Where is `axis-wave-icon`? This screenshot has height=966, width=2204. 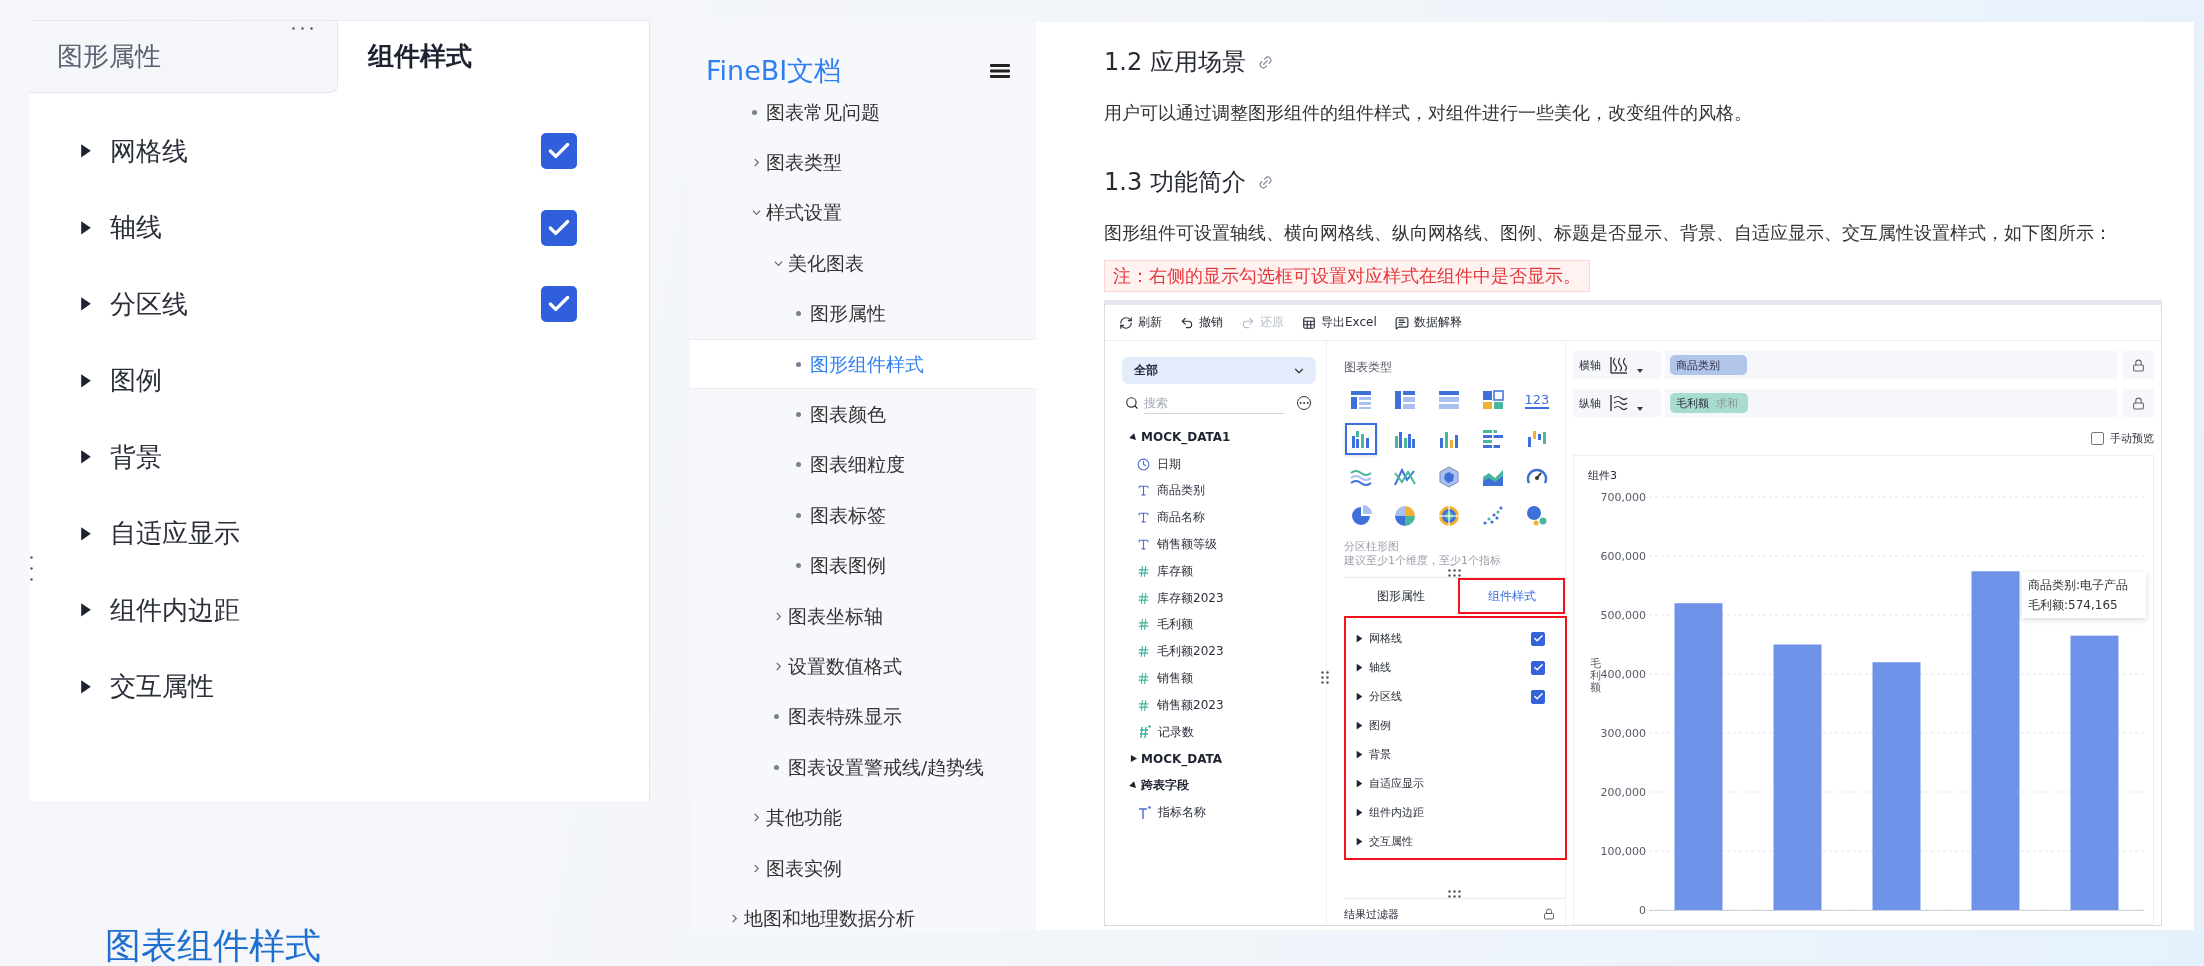
axis-wave-icon is located at coordinates (1619, 365).